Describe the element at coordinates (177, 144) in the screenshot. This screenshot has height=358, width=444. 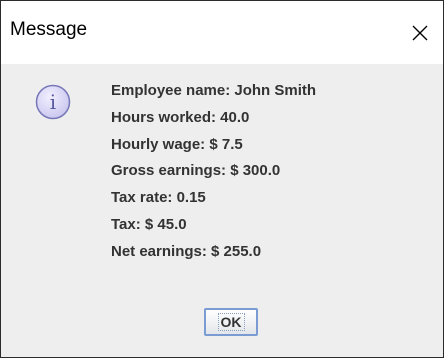
I see `message-line-hourly-wage: Hourly wage: $ 7.5` at that location.